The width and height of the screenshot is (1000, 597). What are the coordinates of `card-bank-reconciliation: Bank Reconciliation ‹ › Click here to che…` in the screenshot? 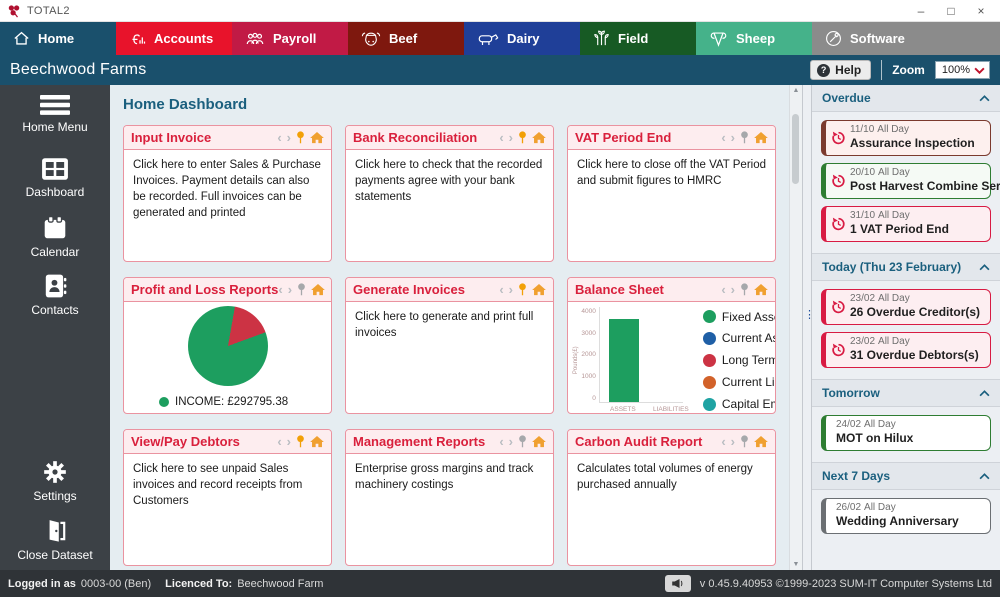 It's located at (449, 193).